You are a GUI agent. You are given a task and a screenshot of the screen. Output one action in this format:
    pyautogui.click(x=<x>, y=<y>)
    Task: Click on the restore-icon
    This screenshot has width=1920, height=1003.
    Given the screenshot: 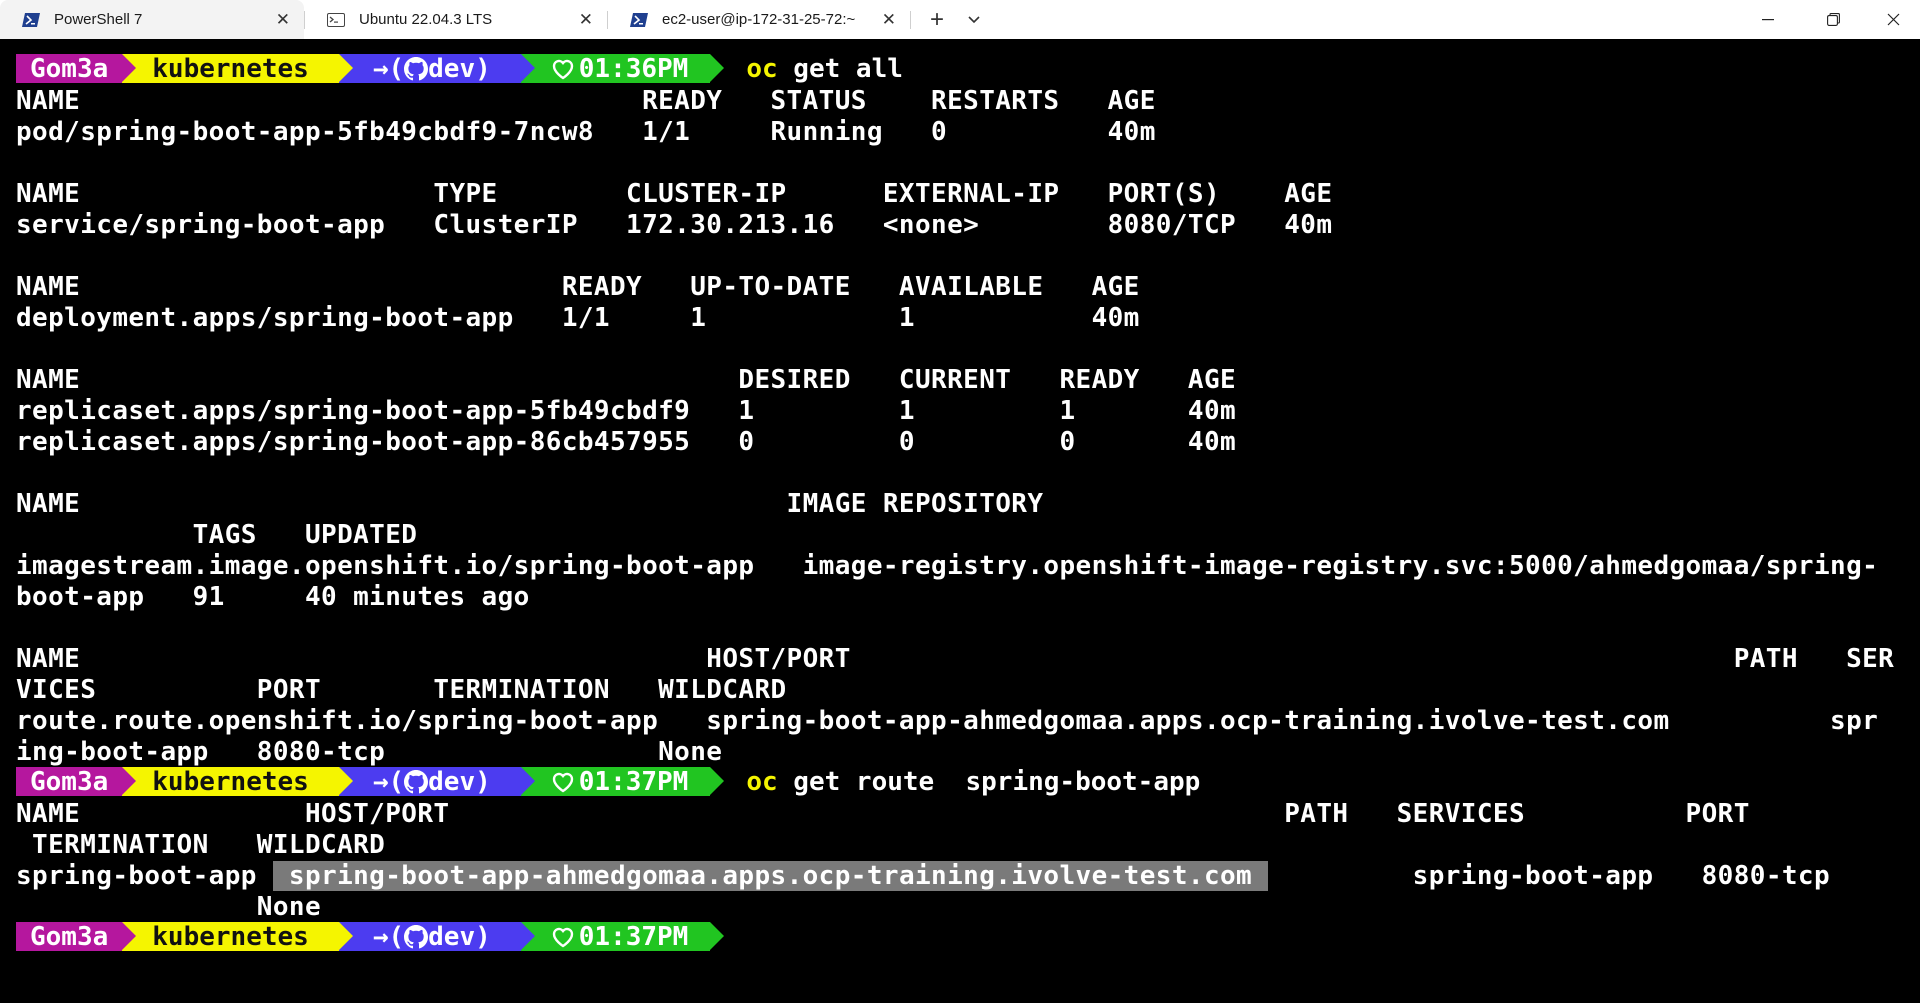 What is the action you would take?
    pyautogui.click(x=1833, y=19)
    